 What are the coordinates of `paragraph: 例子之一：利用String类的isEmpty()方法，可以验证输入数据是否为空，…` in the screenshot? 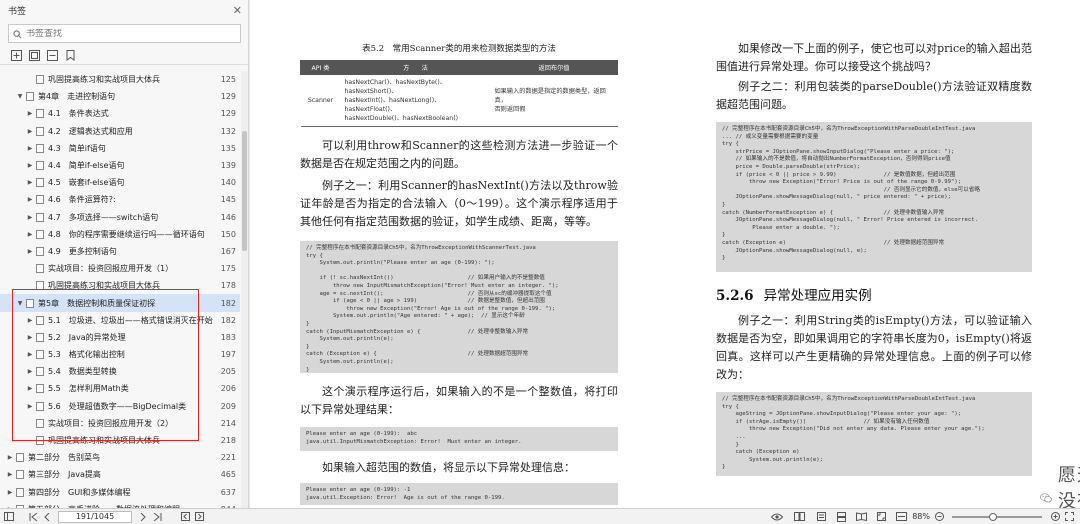 It's located at (874, 347).